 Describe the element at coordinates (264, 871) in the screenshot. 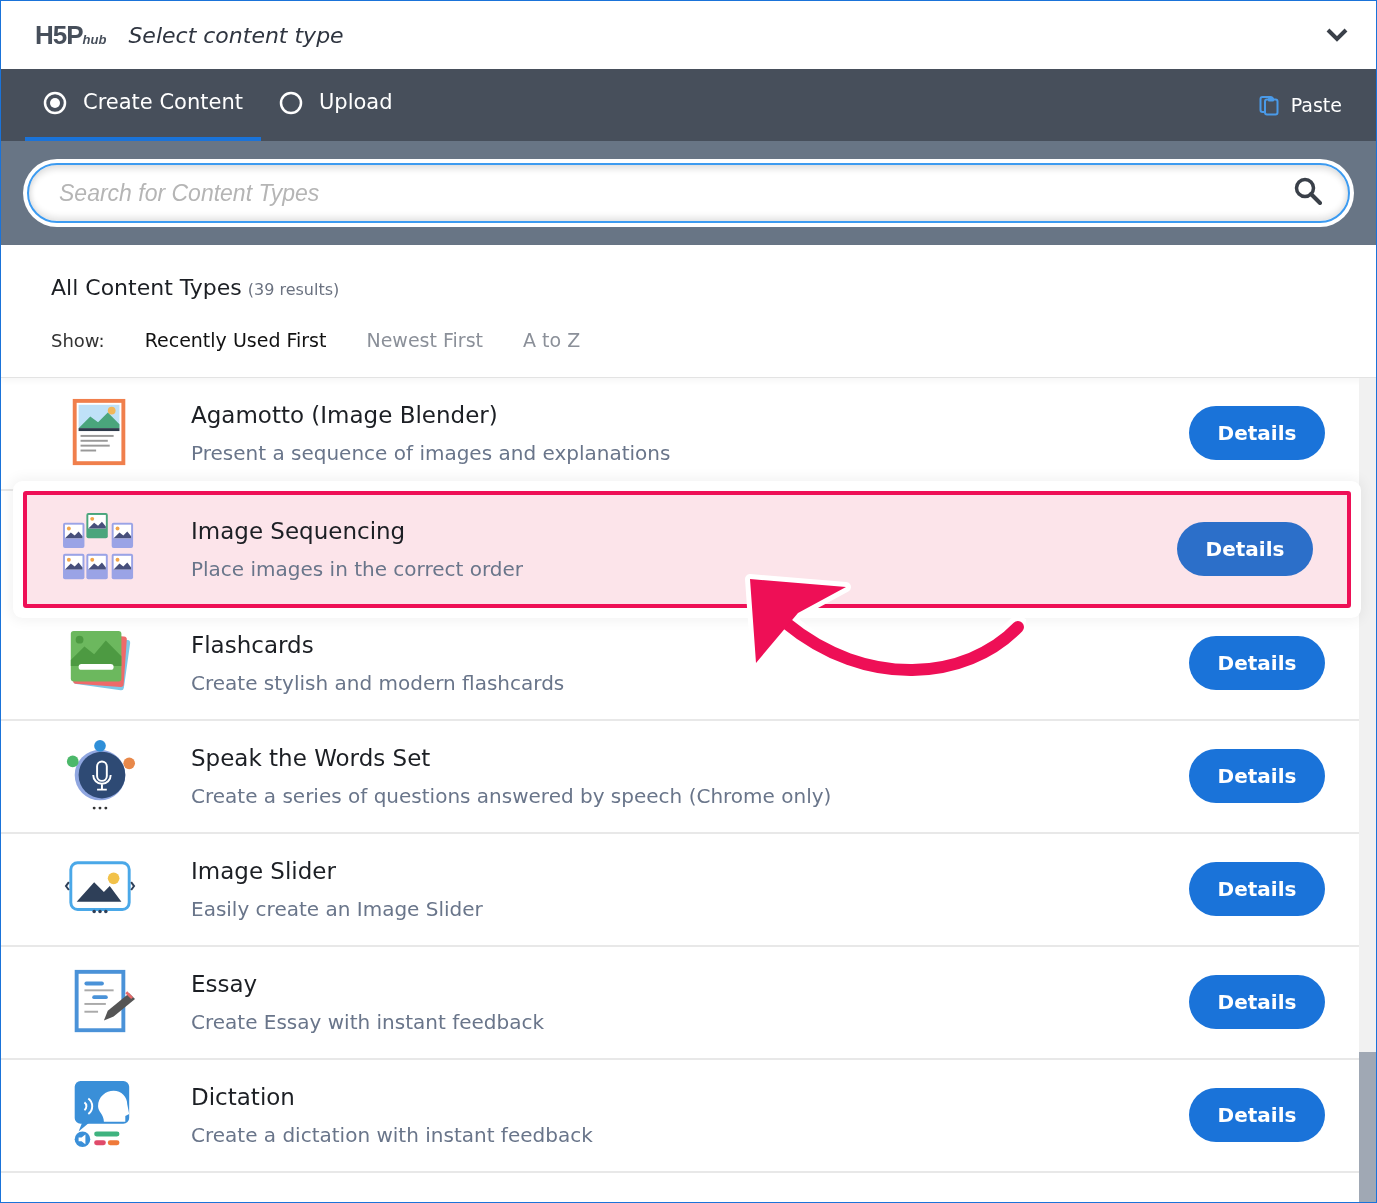

I see `content-type-title: Image Slider` at that location.